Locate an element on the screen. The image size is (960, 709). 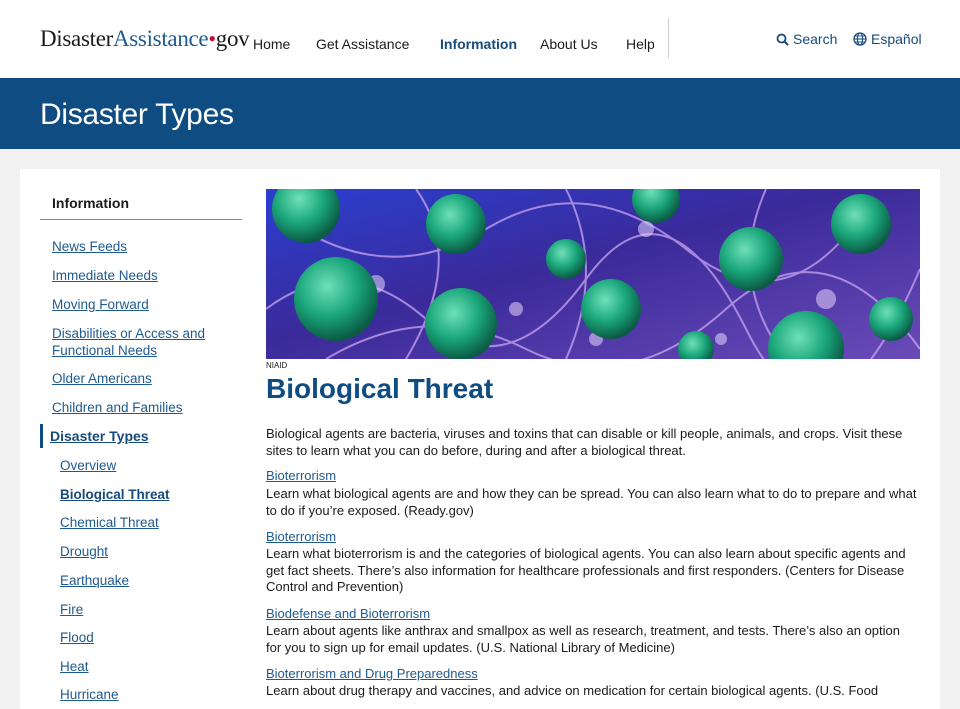
sidebar-divider is located at coordinates (141, 219).